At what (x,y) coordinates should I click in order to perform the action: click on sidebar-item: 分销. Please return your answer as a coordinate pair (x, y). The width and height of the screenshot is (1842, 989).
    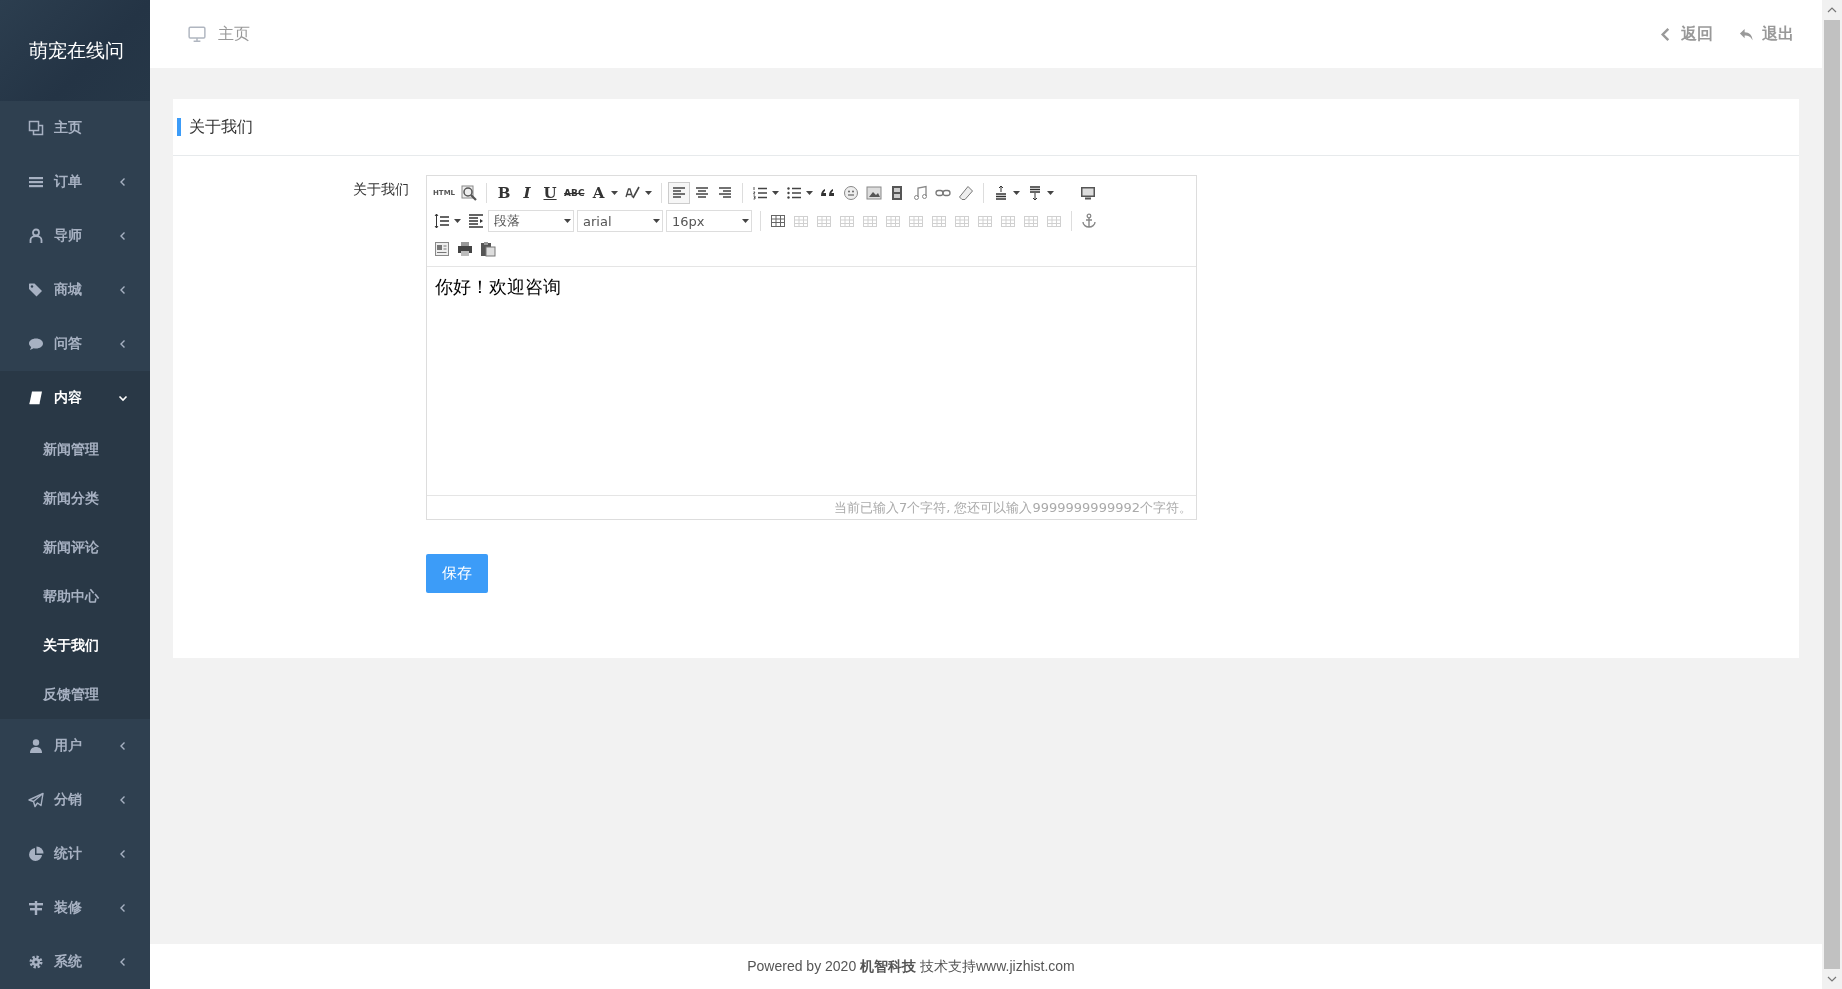
    Looking at the image, I should click on (75, 800).